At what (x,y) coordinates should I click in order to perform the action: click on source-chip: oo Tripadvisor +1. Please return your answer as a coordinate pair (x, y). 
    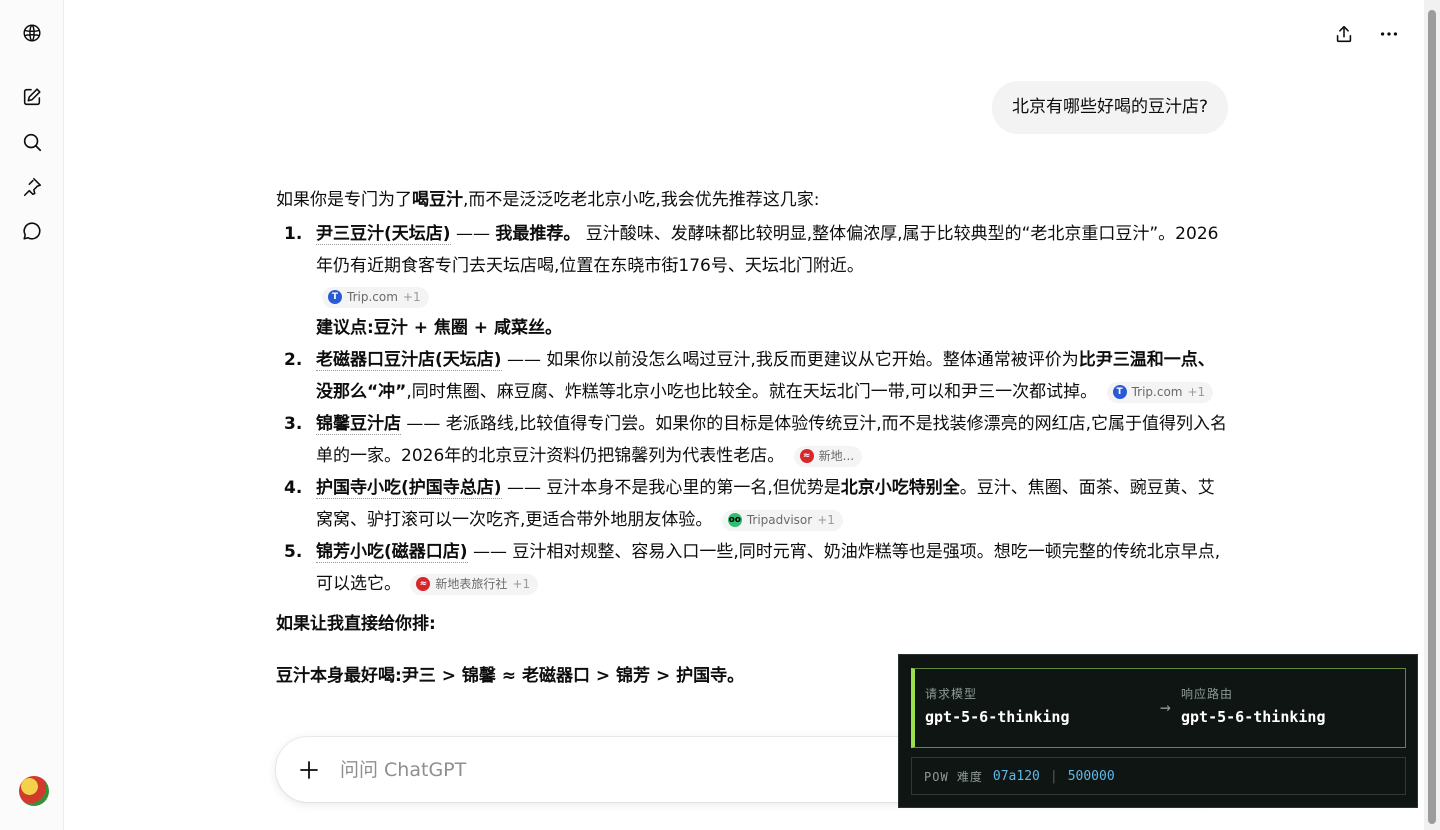
    Looking at the image, I should click on (782, 520).